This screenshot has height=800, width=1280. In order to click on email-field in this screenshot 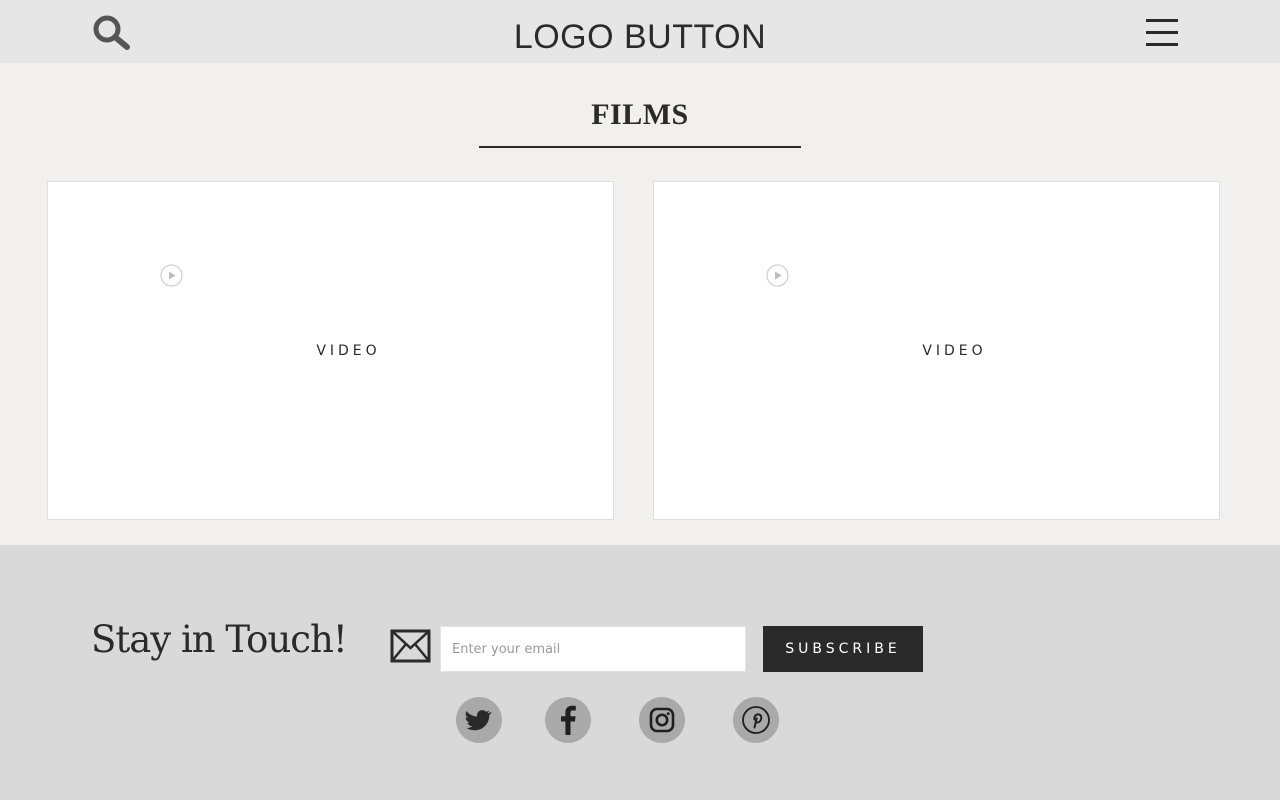, I will do `click(593, 649)`.